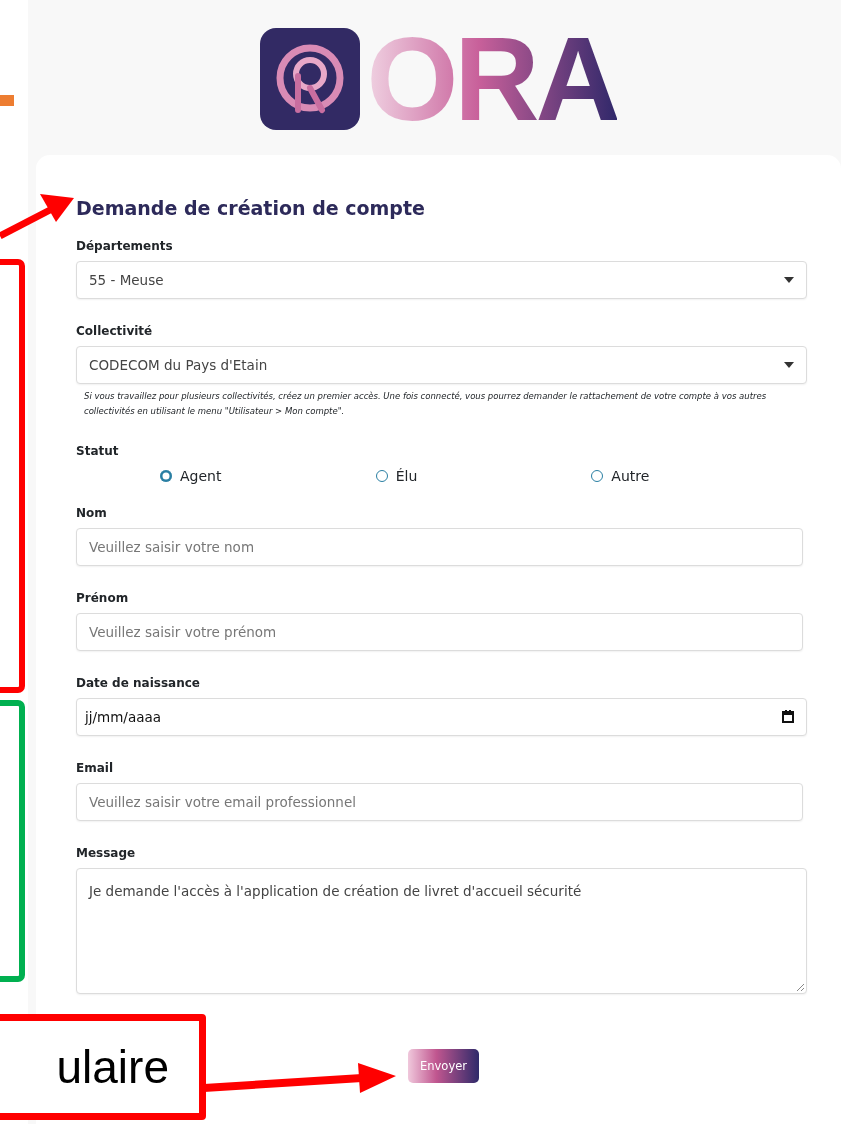 The height and width of the screenshot is (1124, 841). I want to click on radio-option: Élu, so click(483, 475).